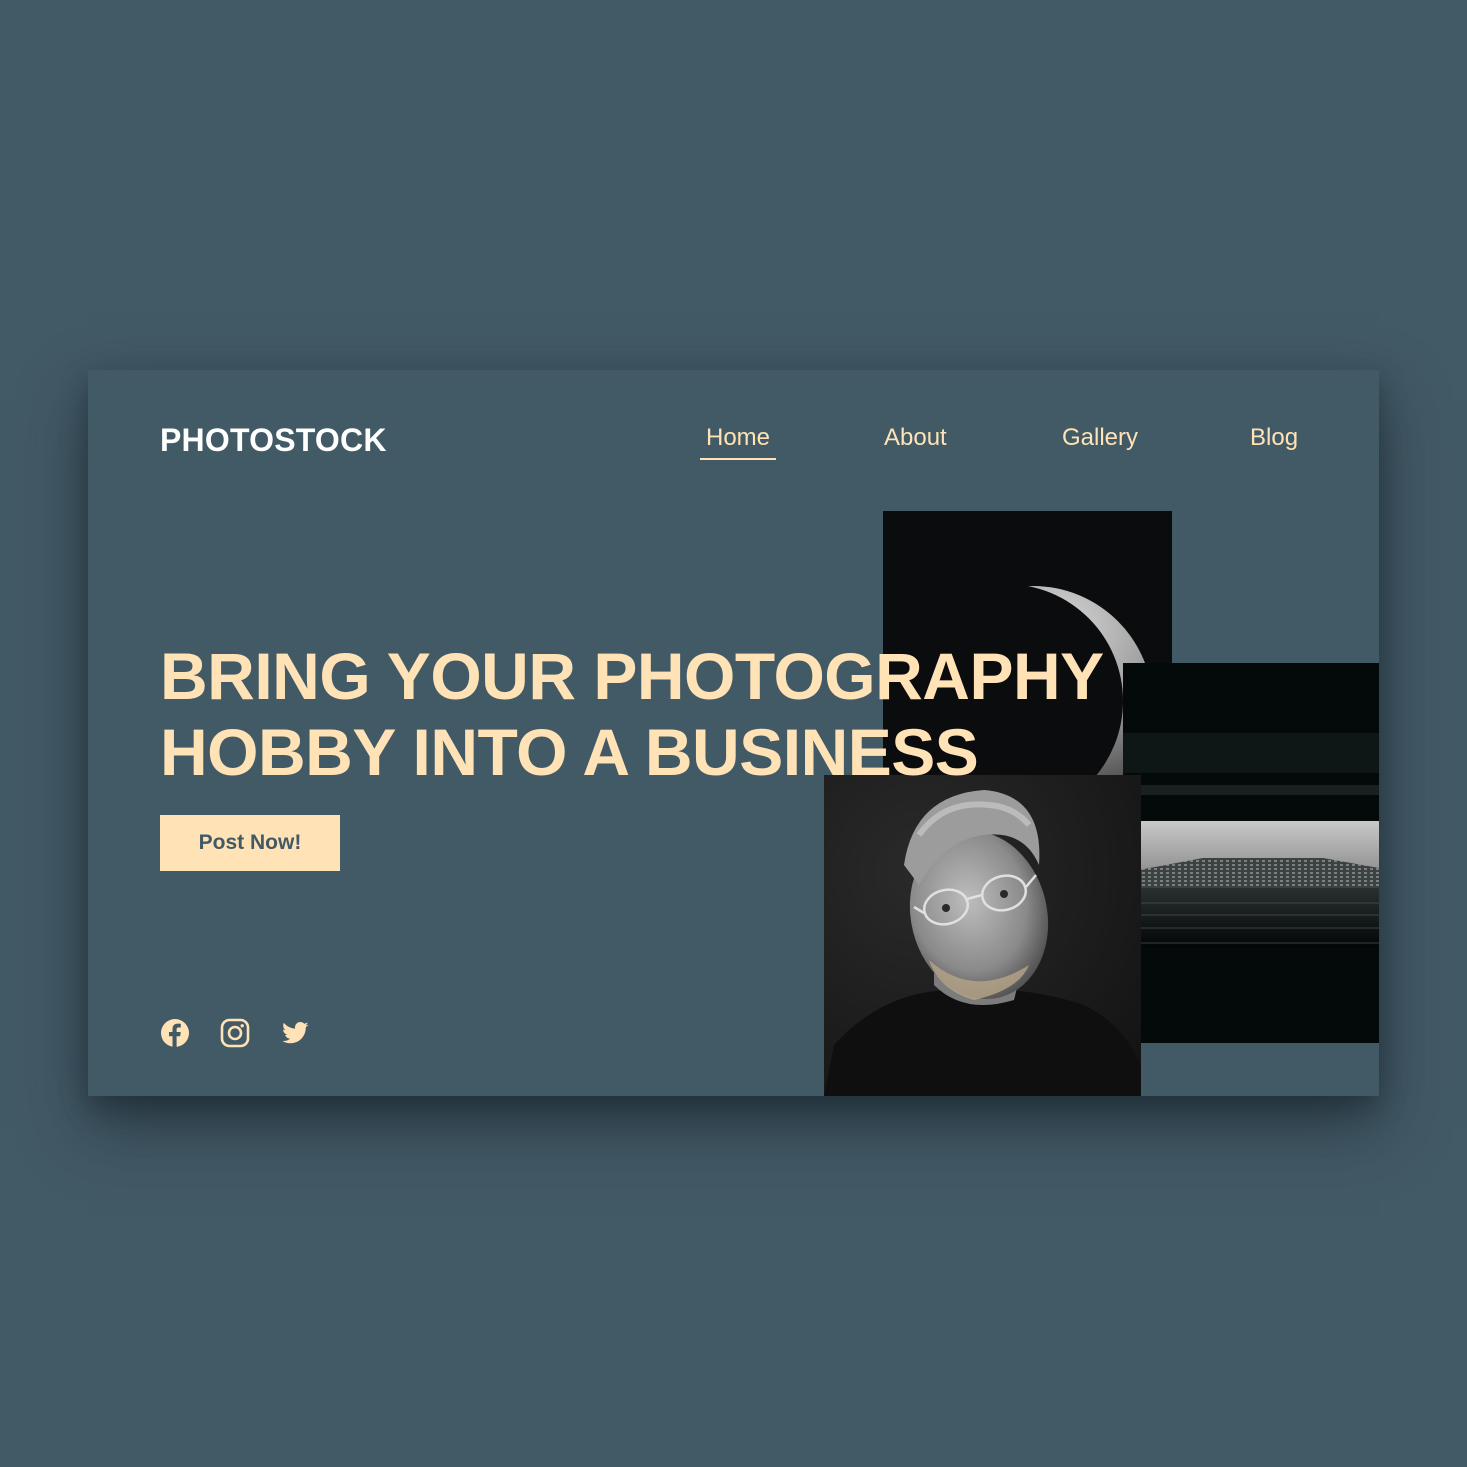 The height and width of the screenshot is (1467, 1467). Describe the element at coordinates (982, 935) in the screenshot. I see `portrait-photo` at that location.